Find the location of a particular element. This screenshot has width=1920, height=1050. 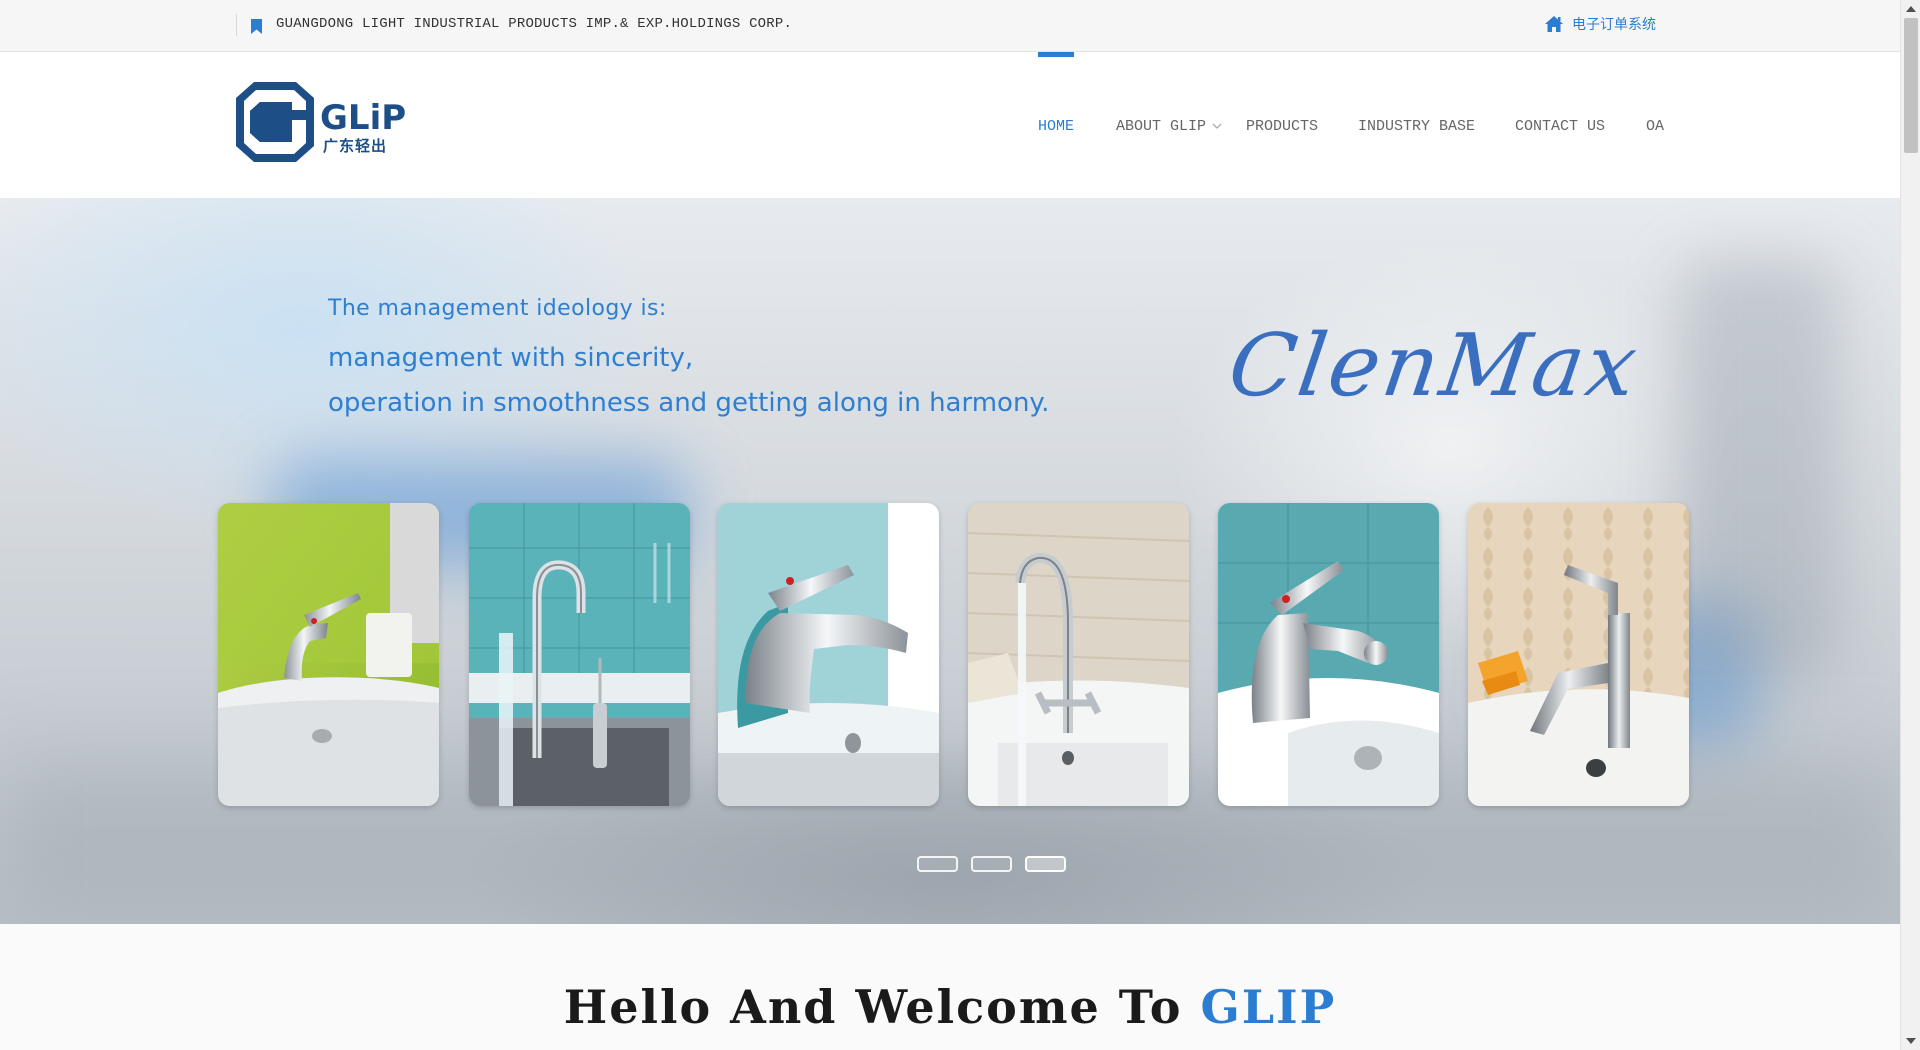

welcome-title-prefix: Hello And Welcome To is located at coordinates (882, 1007).